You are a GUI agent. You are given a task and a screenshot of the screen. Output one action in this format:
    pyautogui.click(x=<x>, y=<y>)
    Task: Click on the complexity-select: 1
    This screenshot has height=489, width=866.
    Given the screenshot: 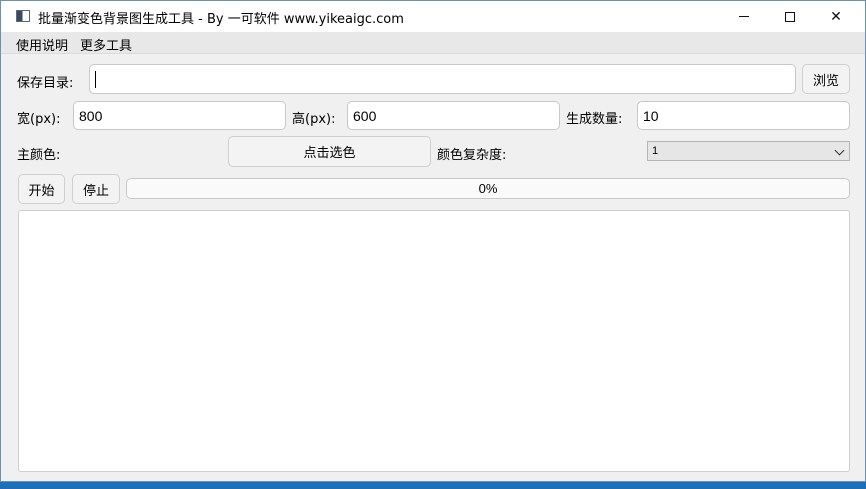 What is the action you would take?
    pyautogui.click(x=748, y=151)
    